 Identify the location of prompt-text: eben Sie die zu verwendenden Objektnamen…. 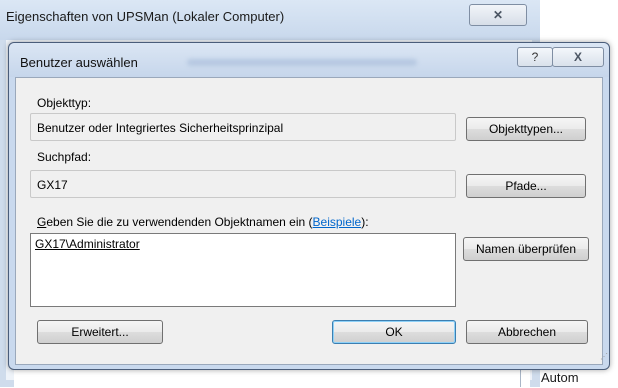
(179, 222).